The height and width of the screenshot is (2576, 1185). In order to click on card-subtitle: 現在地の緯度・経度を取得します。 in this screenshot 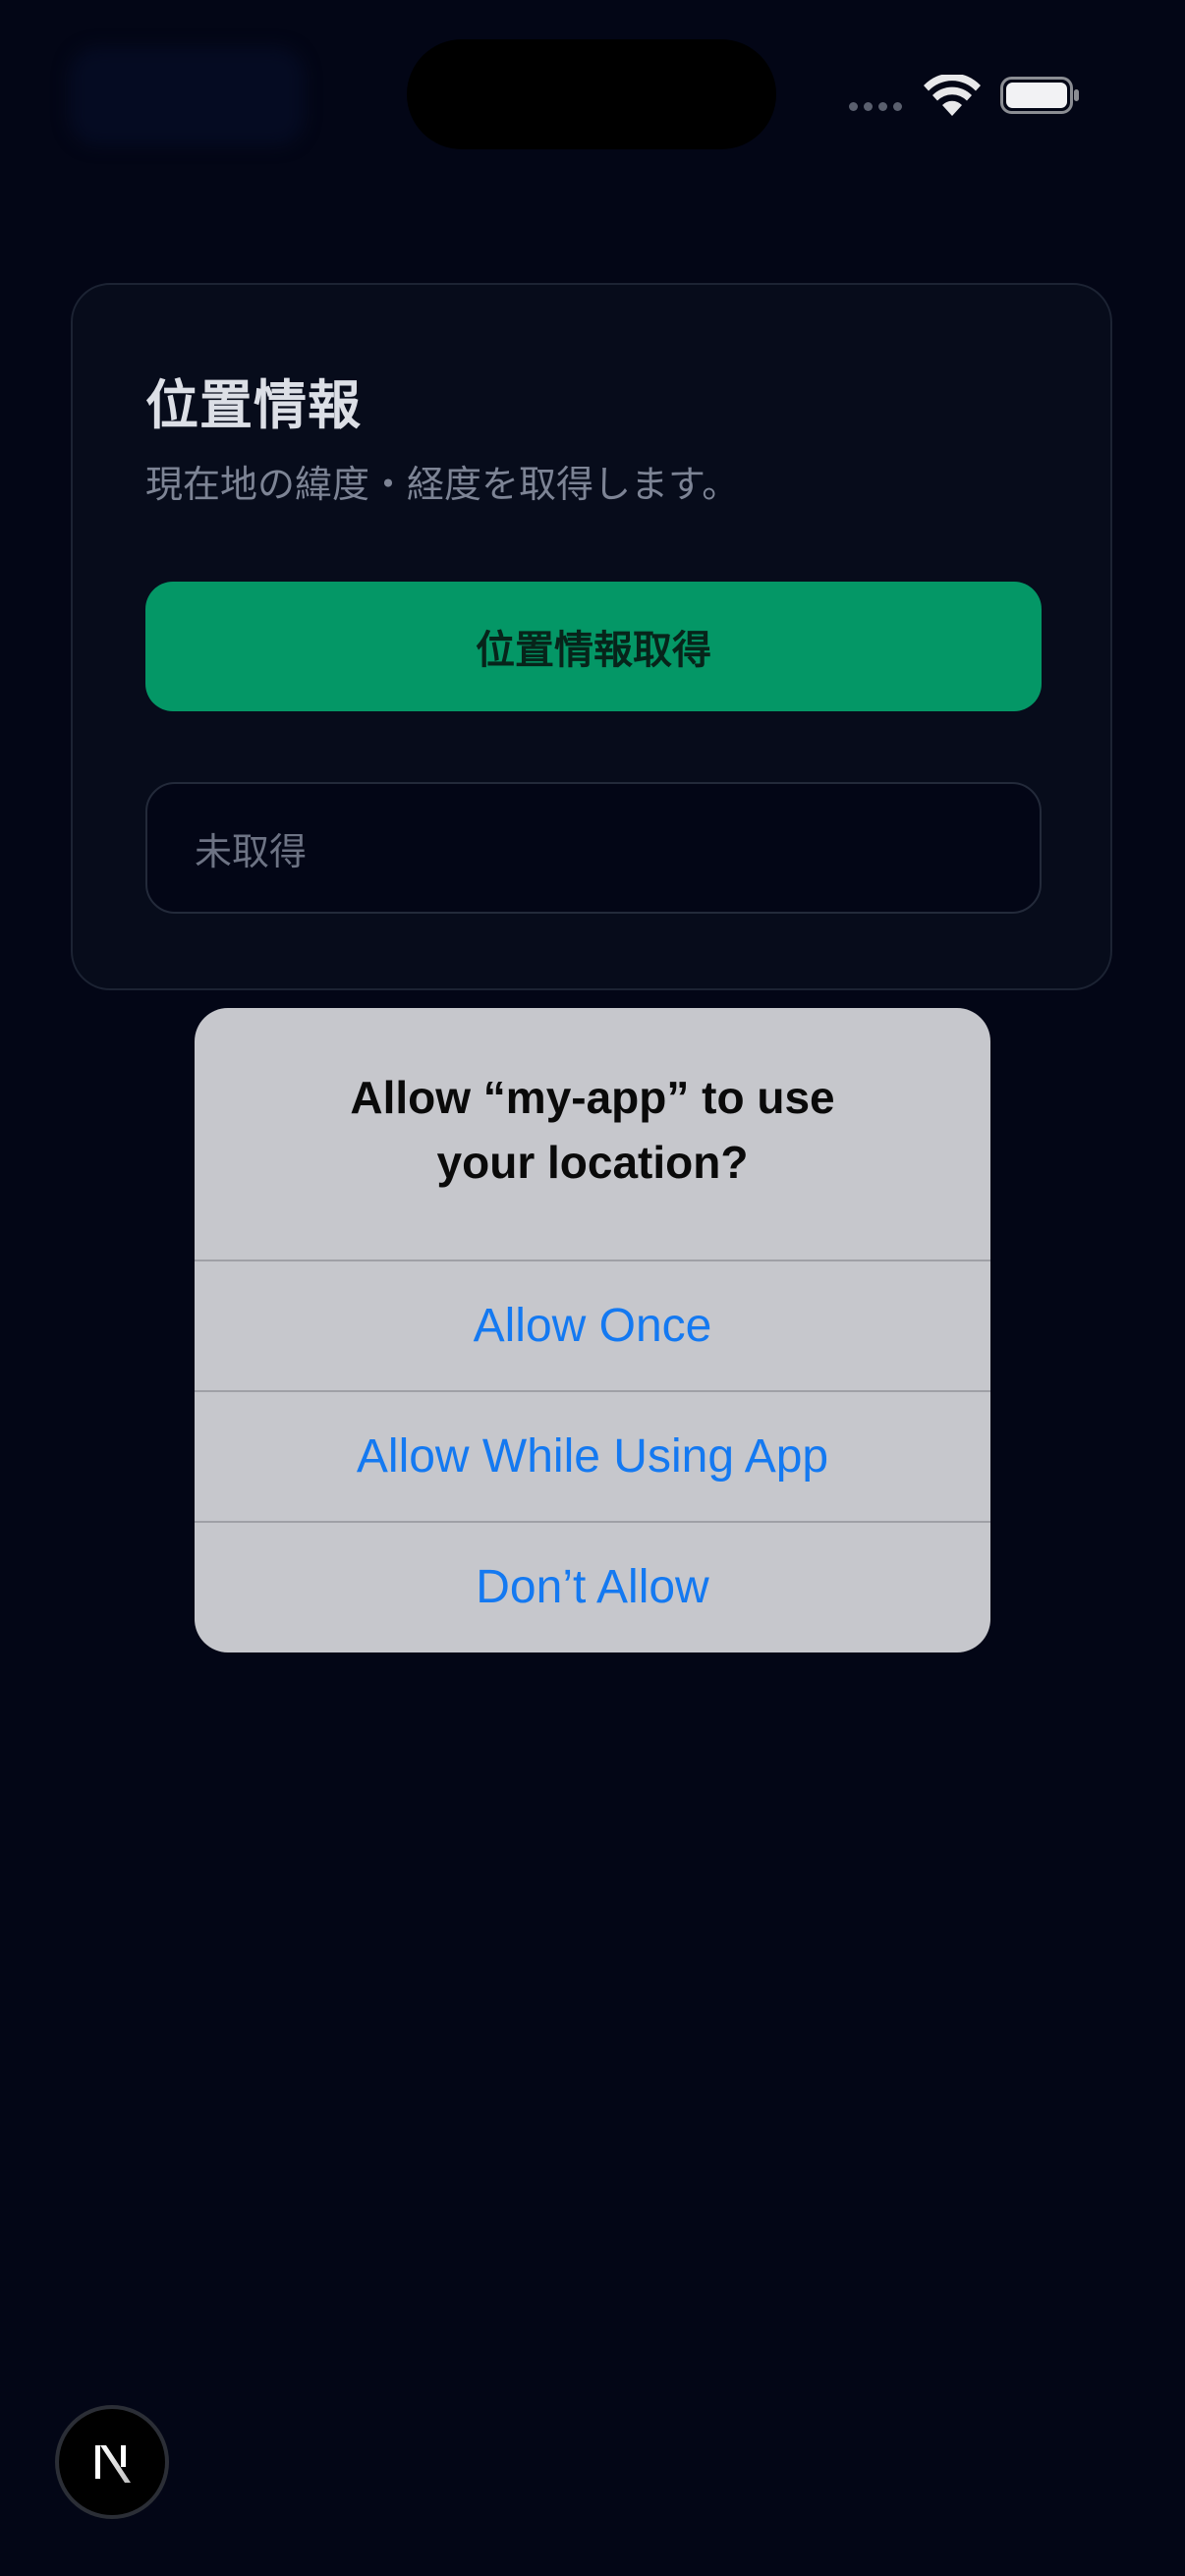, I will do `click(443, 484)`.